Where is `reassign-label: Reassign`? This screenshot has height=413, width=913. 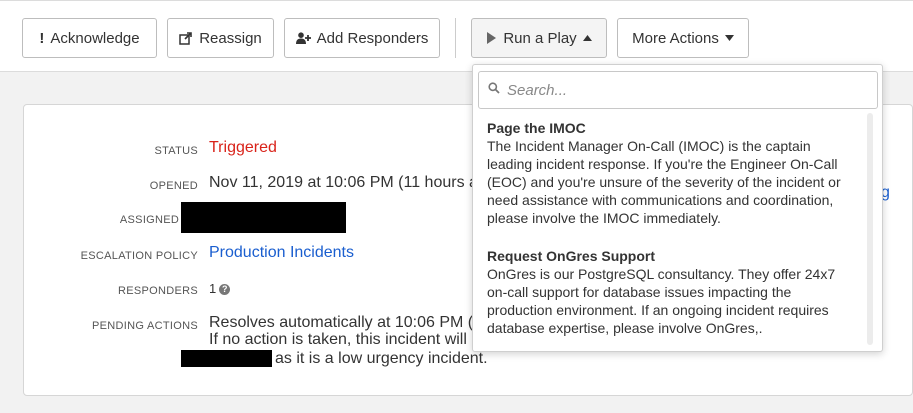
reassign-label: Reassign is located at coordinates (230, 38).